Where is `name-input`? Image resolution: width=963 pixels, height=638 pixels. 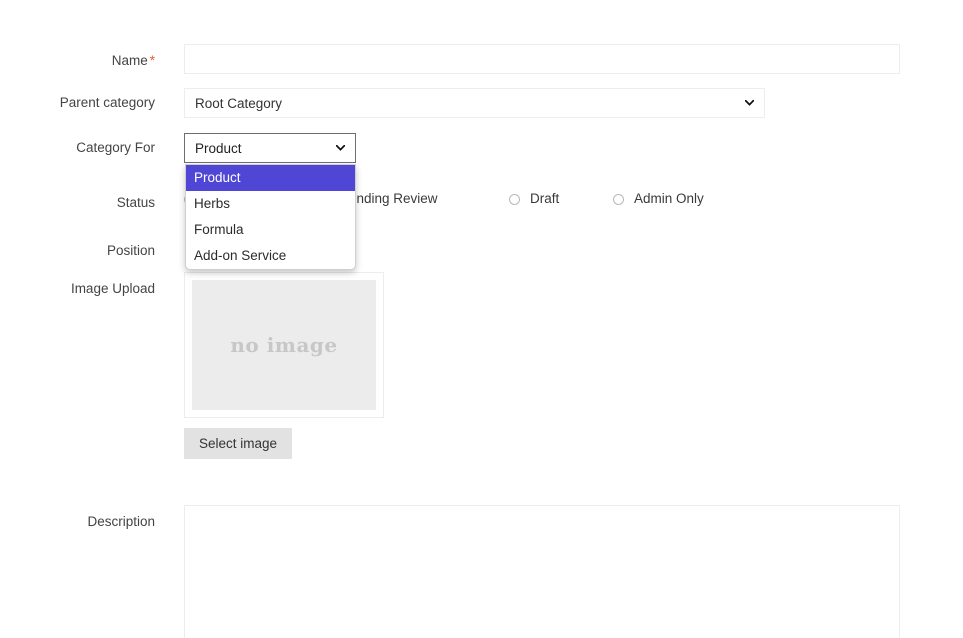
name-input is located at coordinates (542, 59).